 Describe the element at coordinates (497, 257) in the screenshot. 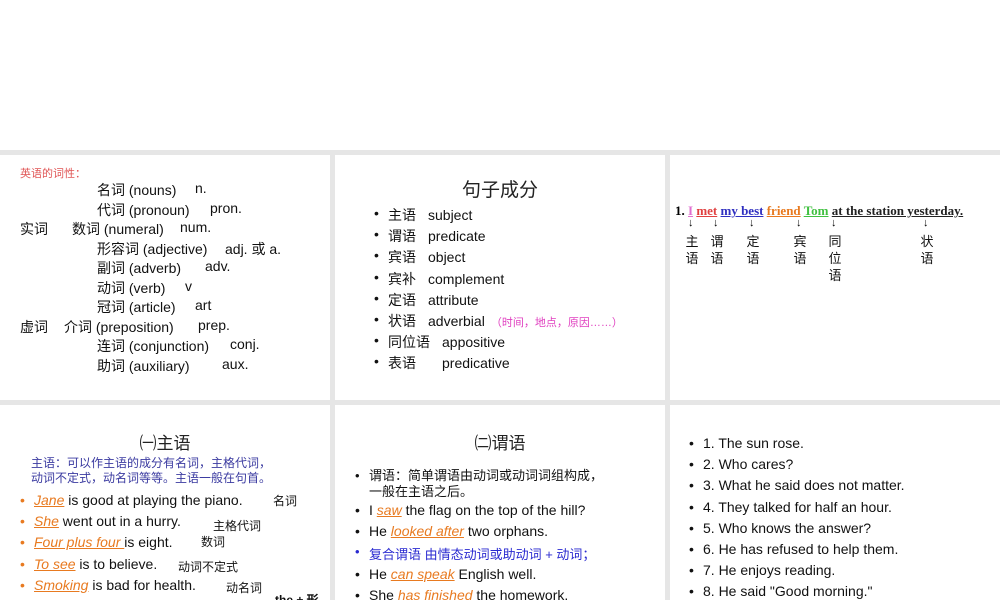

I see `list-item: 宾语 object` at that location.